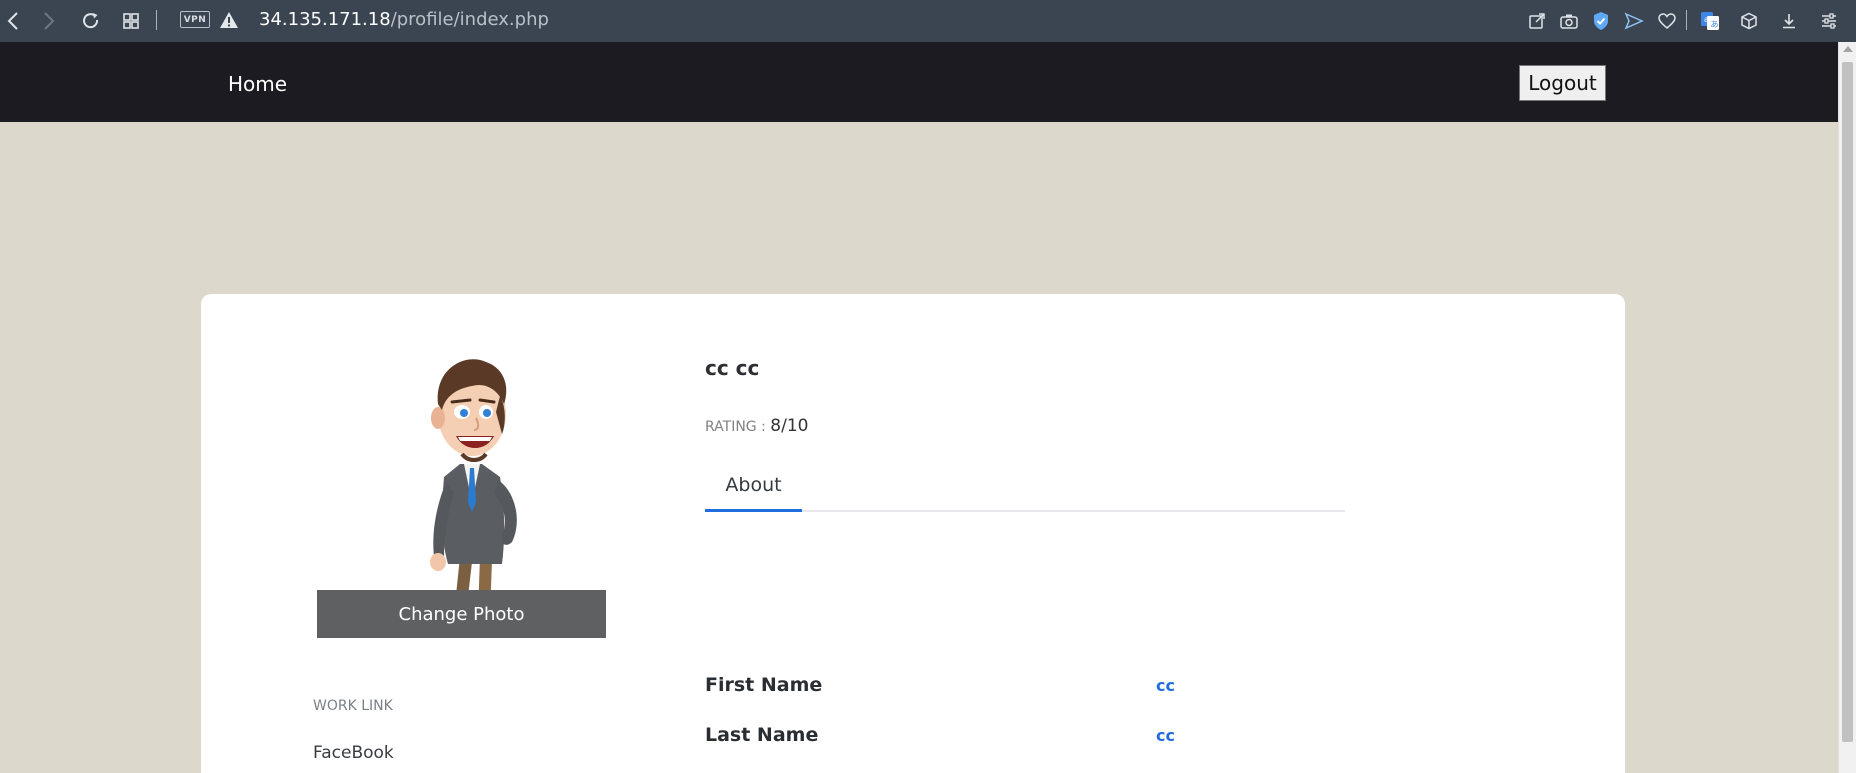  Describe the element at coordinates (13, 21) in the screenshot. I see `back-icon` at that location.